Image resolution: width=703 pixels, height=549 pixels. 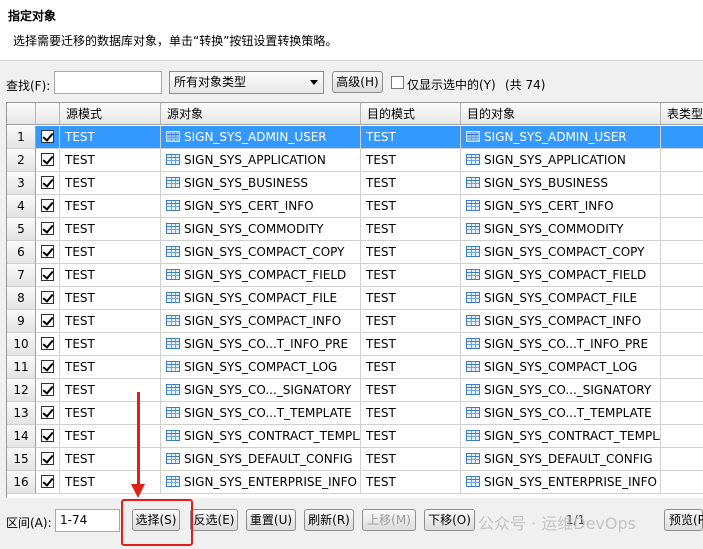 What do you see at coordinates (389, 520) in the screenshot?
I see `move-up-button: 上移(M)` at bounding box center [389, 520].